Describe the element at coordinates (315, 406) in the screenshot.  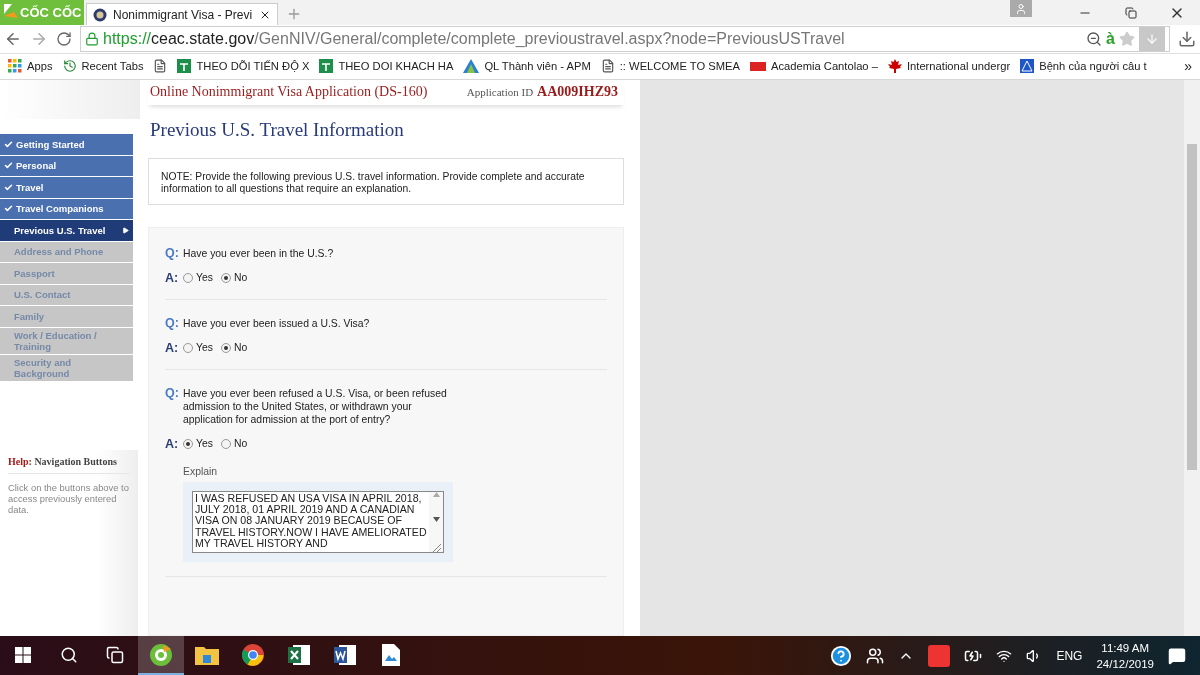
I see `question-text: Have you ever been refused a U.S. Visa, or been refused admission to the United States, or withdrawn your application for admission at the port of entry?` at that location.